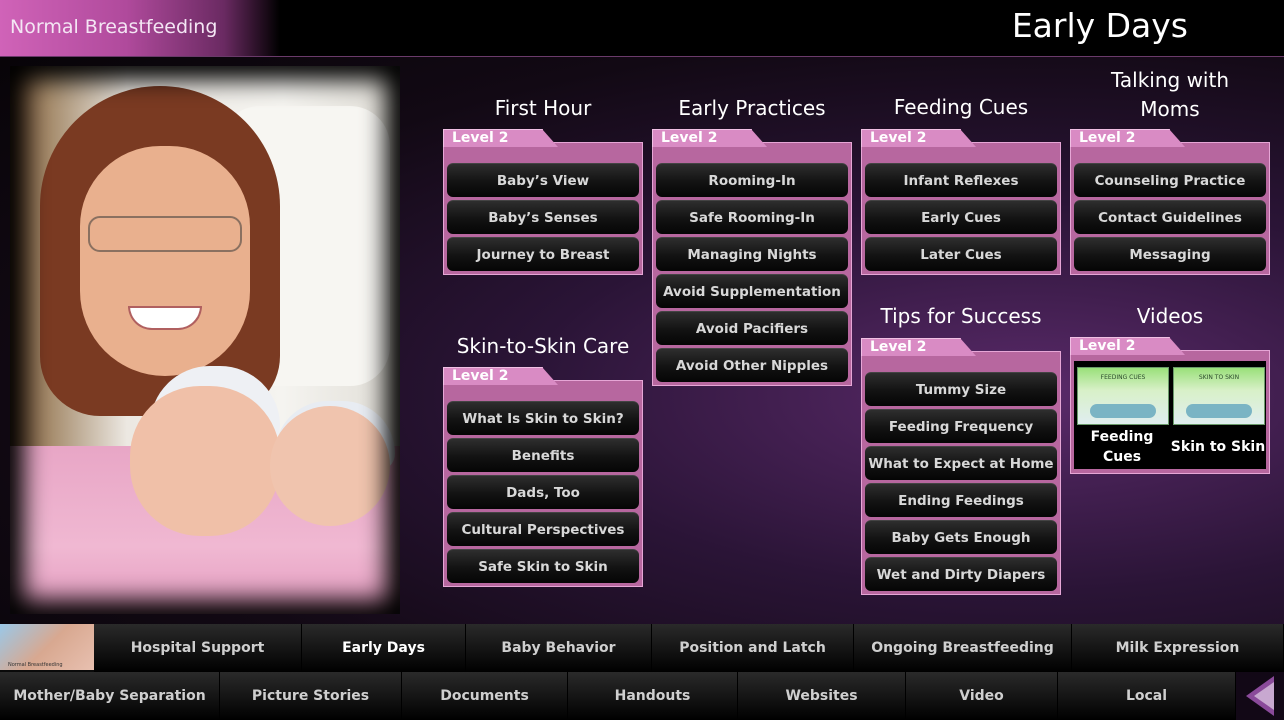  I want to click on brand-tab: Normal Breastfeeding, so click(140, 28).